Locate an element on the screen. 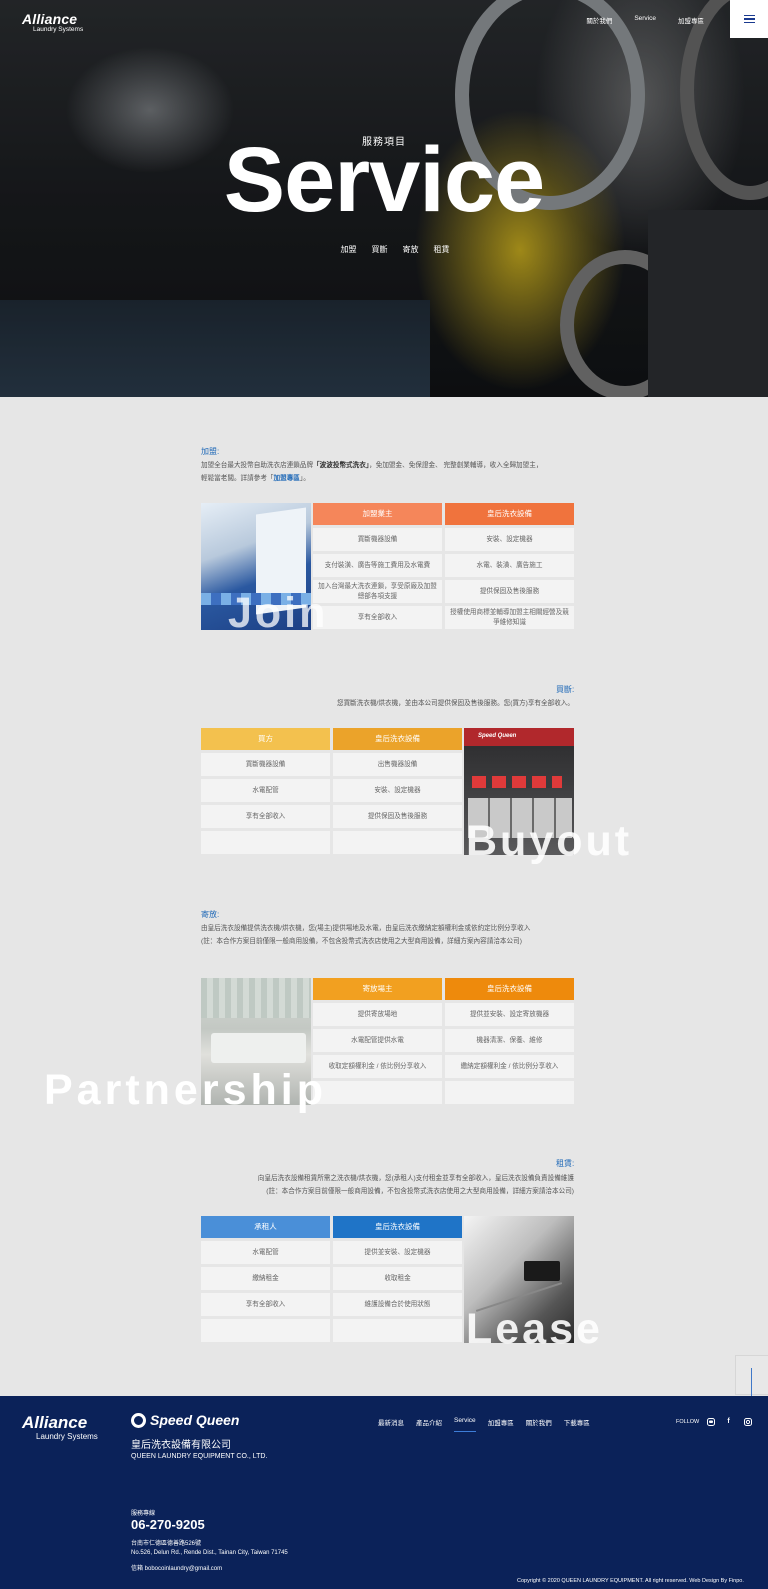  buyout-ghost-text: Buyout is located at coordinates (549, 841).